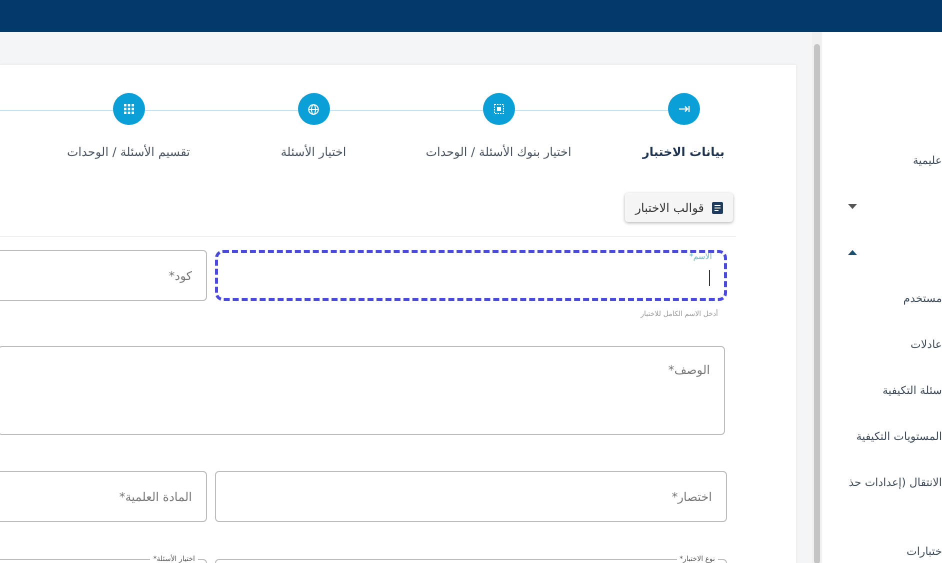 This screenshot has height=563, width=942. I want to click on scrollbar-thumb, so click(817, 303).